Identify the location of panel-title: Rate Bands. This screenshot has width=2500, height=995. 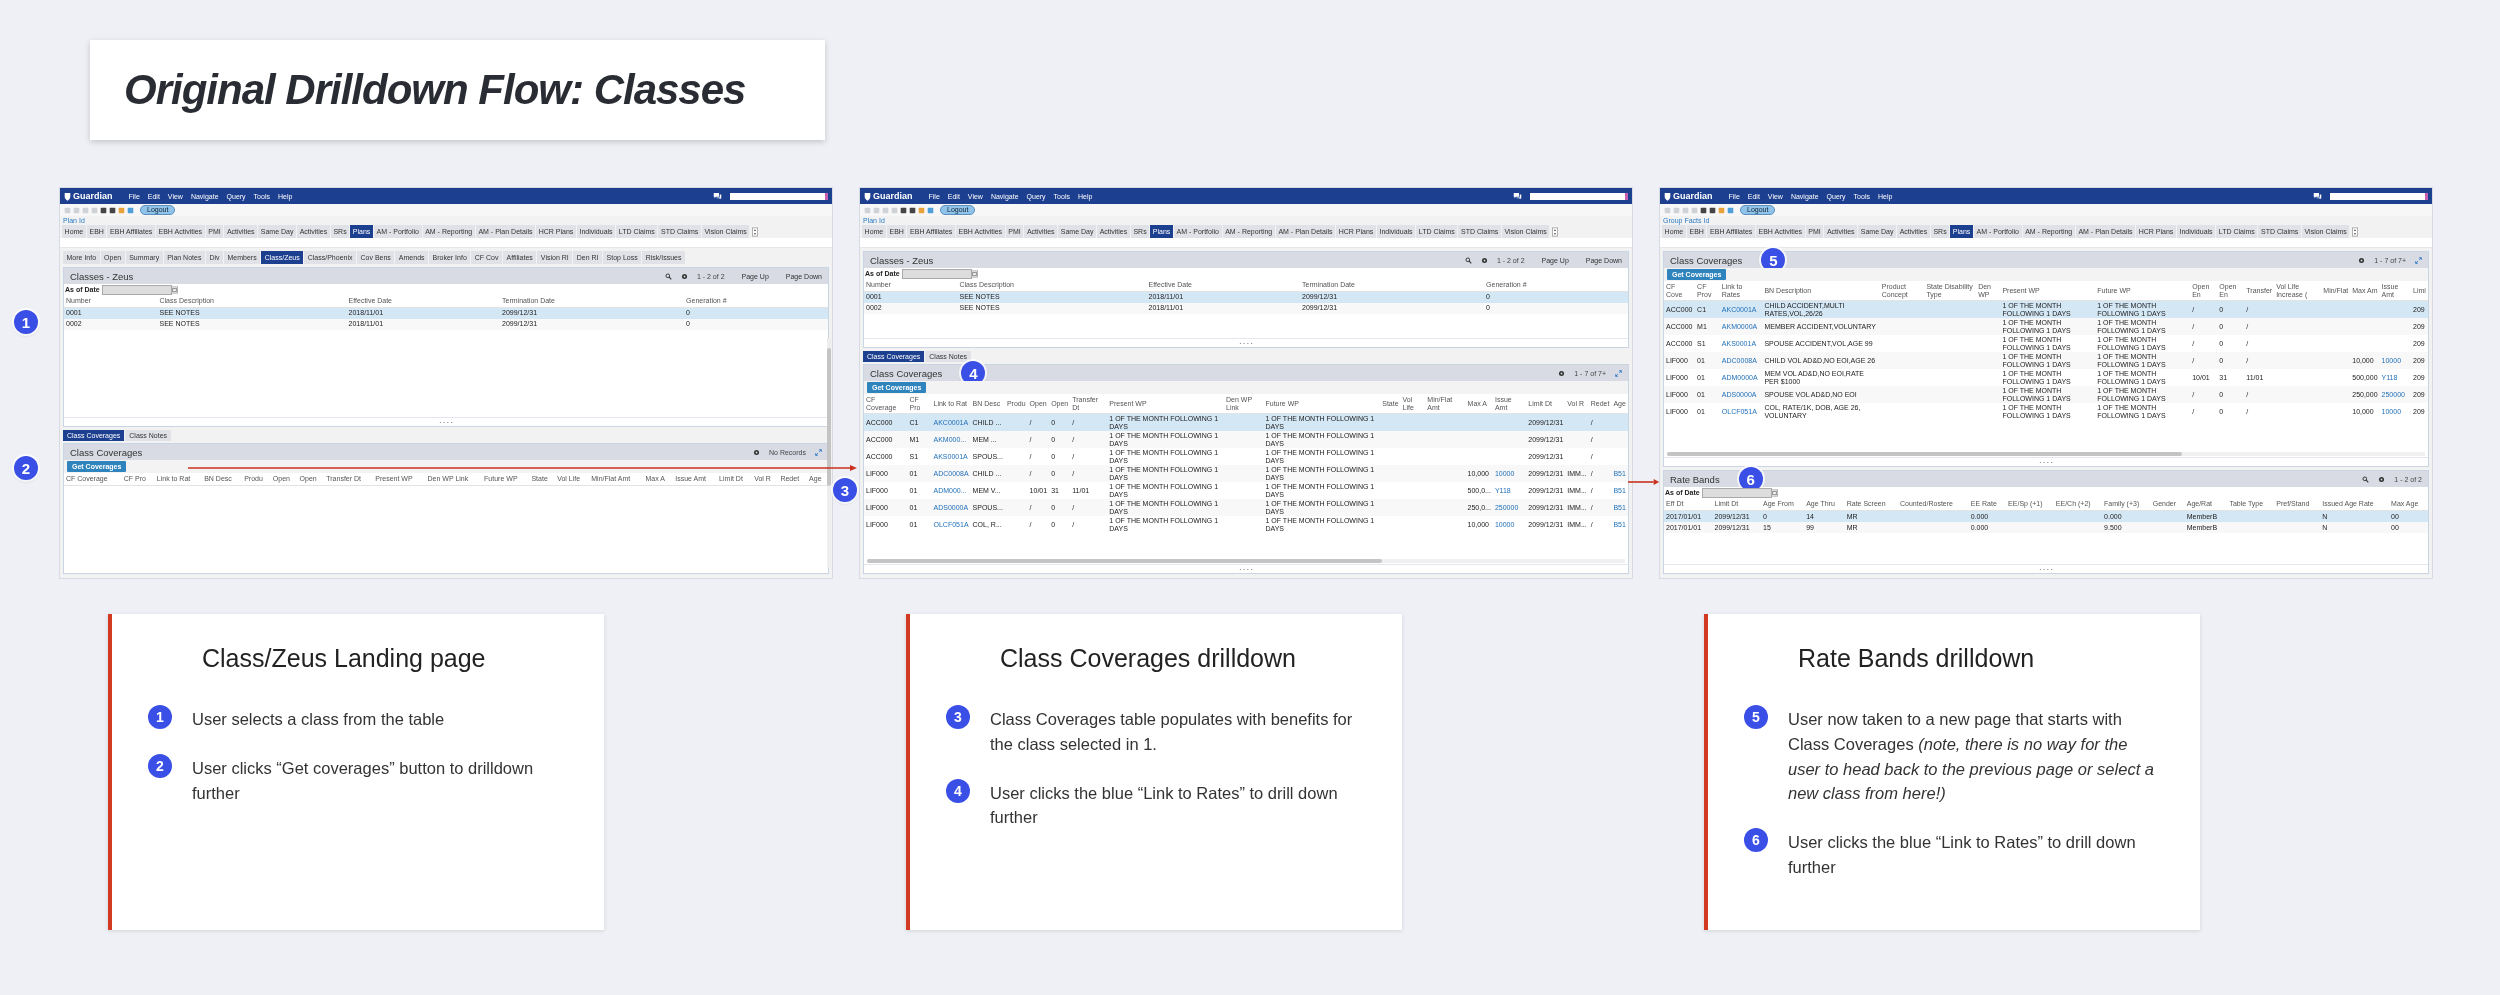
(1695, 479).